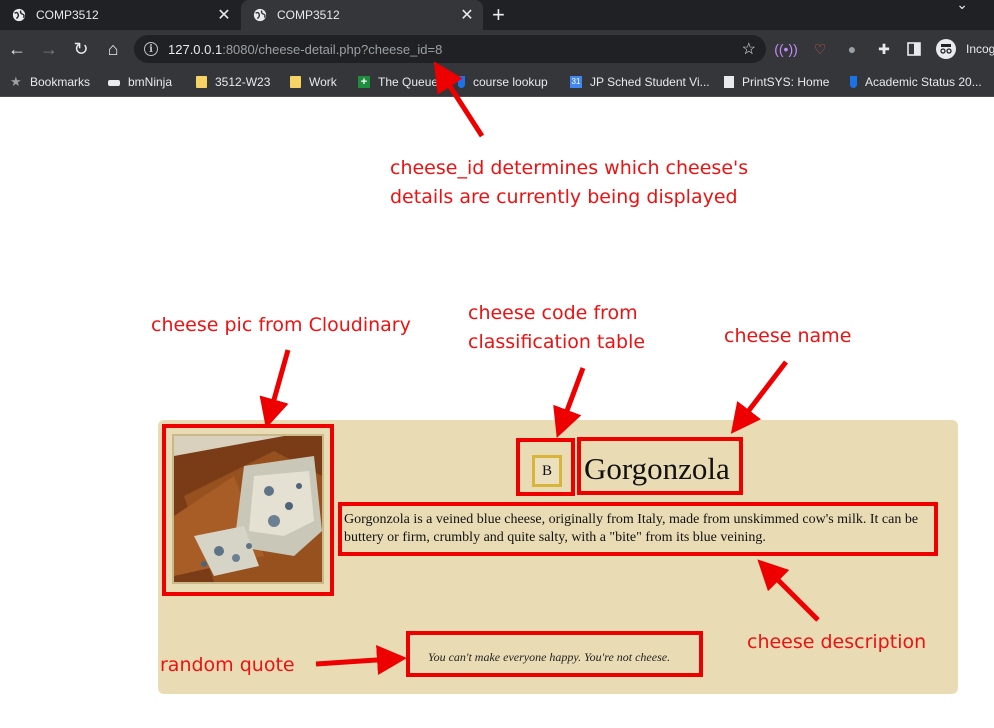  Describe the element at coordinates (569, 403) in the screenshot. I see `arrow-to-code` at that location.